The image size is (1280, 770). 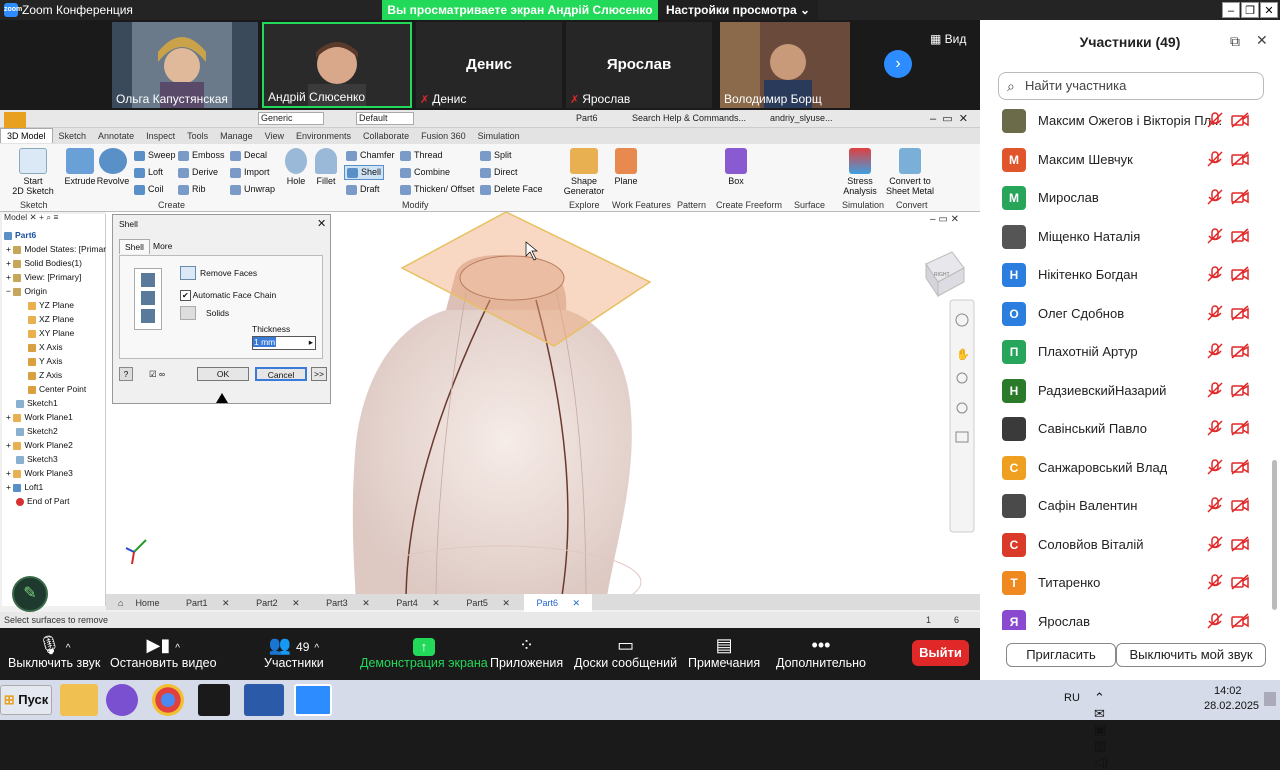 I want to click on split-button: Split, so click(x=496, y=155).